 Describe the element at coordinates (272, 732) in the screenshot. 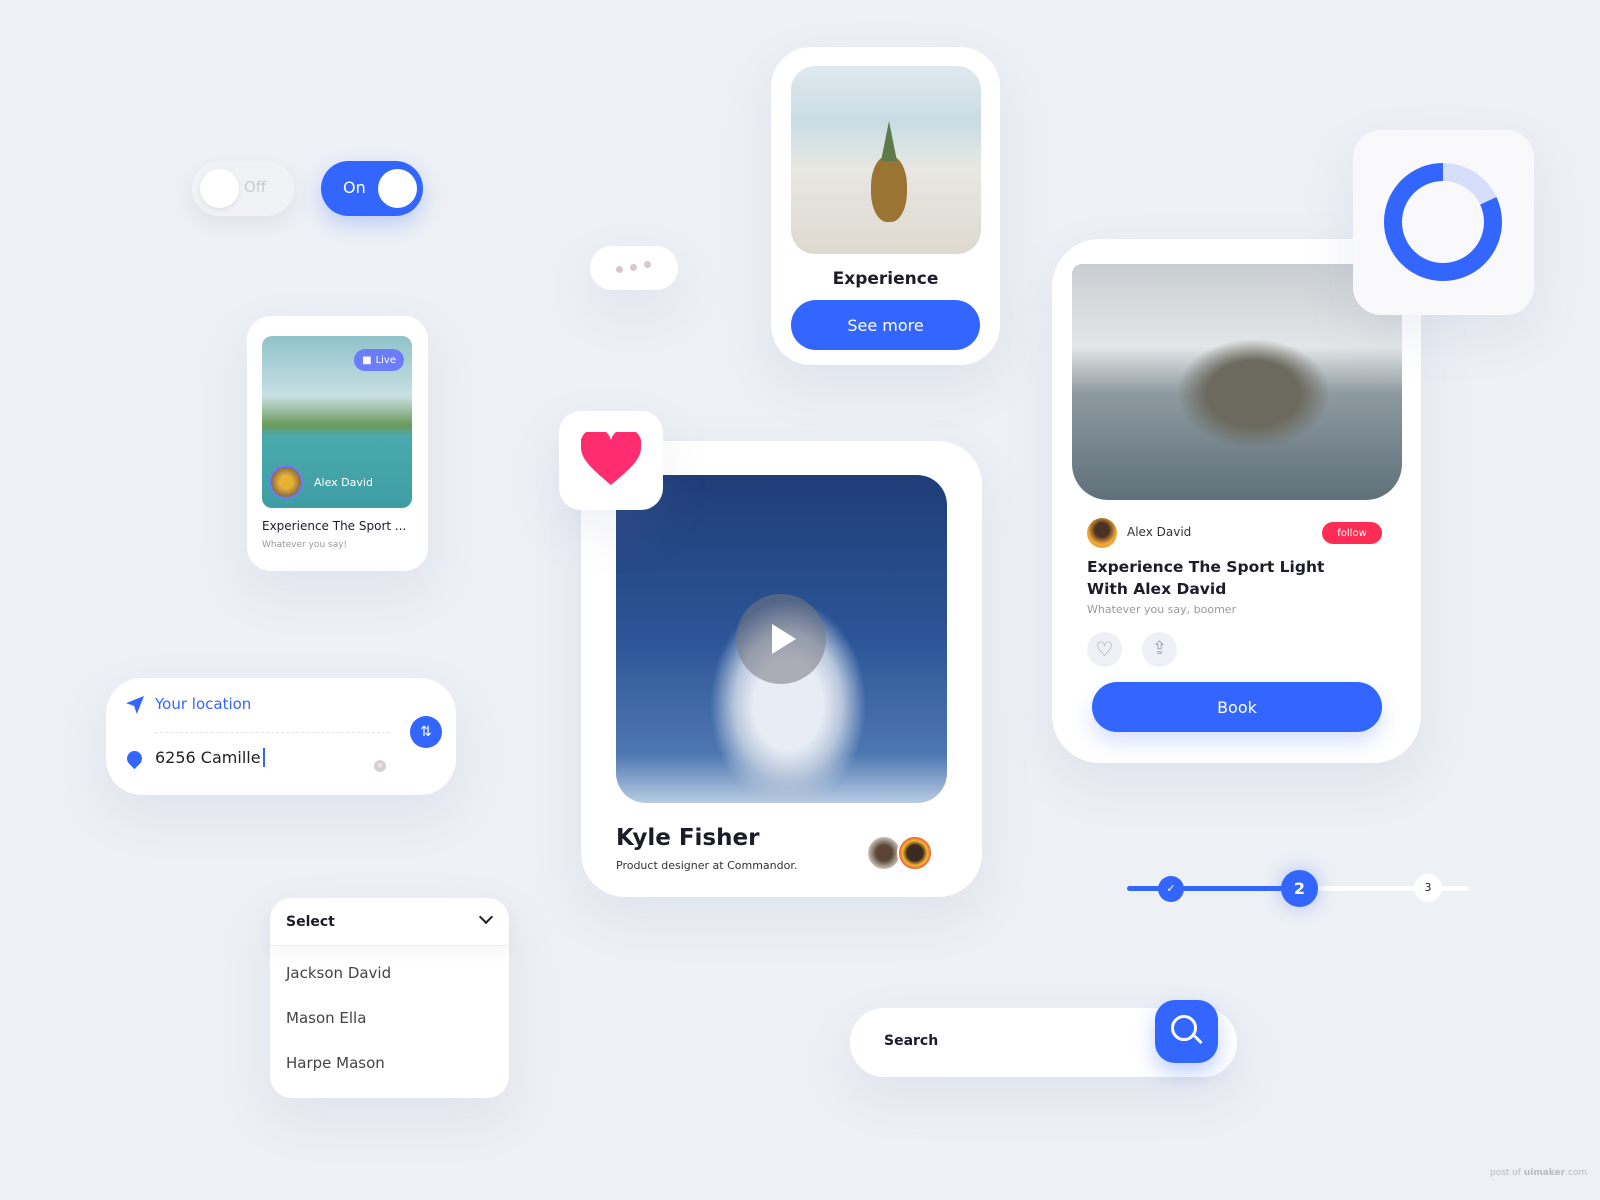

I see `divider` at that location.